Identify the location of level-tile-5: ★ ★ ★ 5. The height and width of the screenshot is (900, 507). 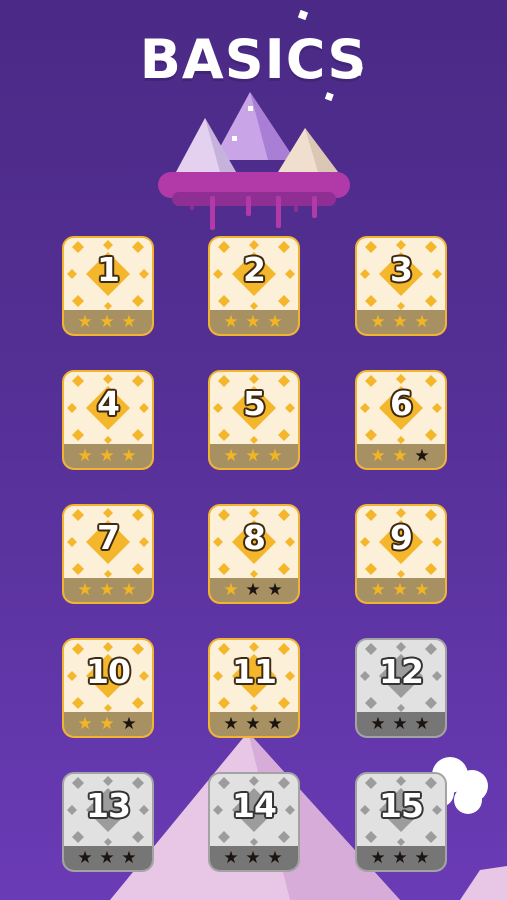
(254, 420).